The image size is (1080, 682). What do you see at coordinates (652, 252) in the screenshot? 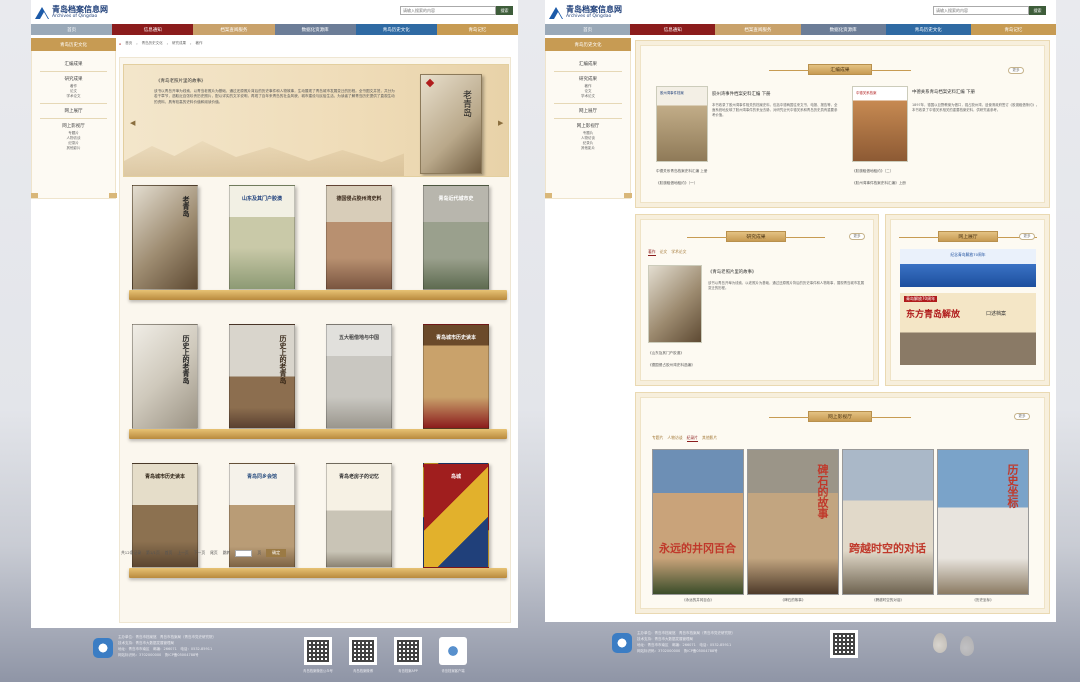
I see `tab-books: 著作` at bounding box center [652, 252].